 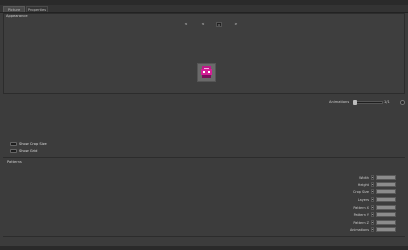 I want to click on animations-label: Animations, so click(x=359, y=229).